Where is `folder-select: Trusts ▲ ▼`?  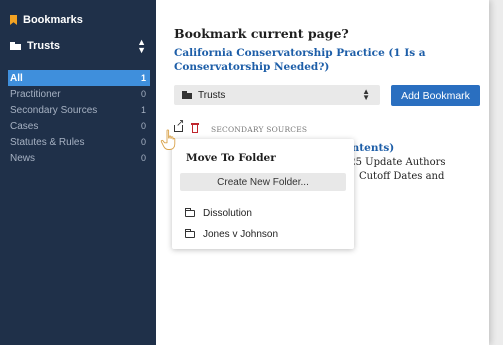 folder-select: Trusts ▲ ▼ is located at coordinates (277, 95).